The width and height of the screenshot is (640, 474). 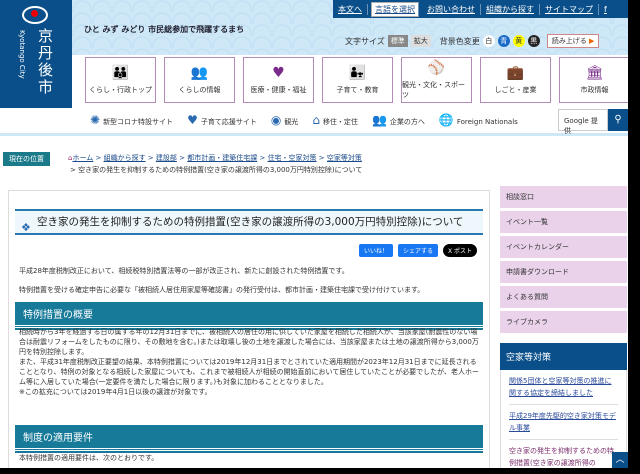 What do you see at coordinates (594, 73) in the screenshot?
I see `building-icon: 🏛` at bounding box center [594, 73].